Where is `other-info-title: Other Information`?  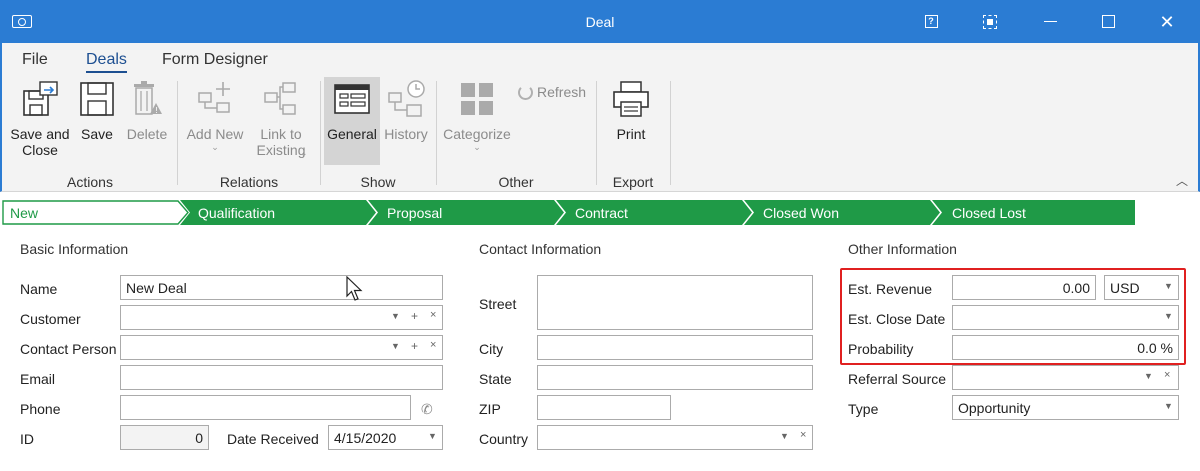
other-info-title: Other Information is located at coordinates (902, 249).